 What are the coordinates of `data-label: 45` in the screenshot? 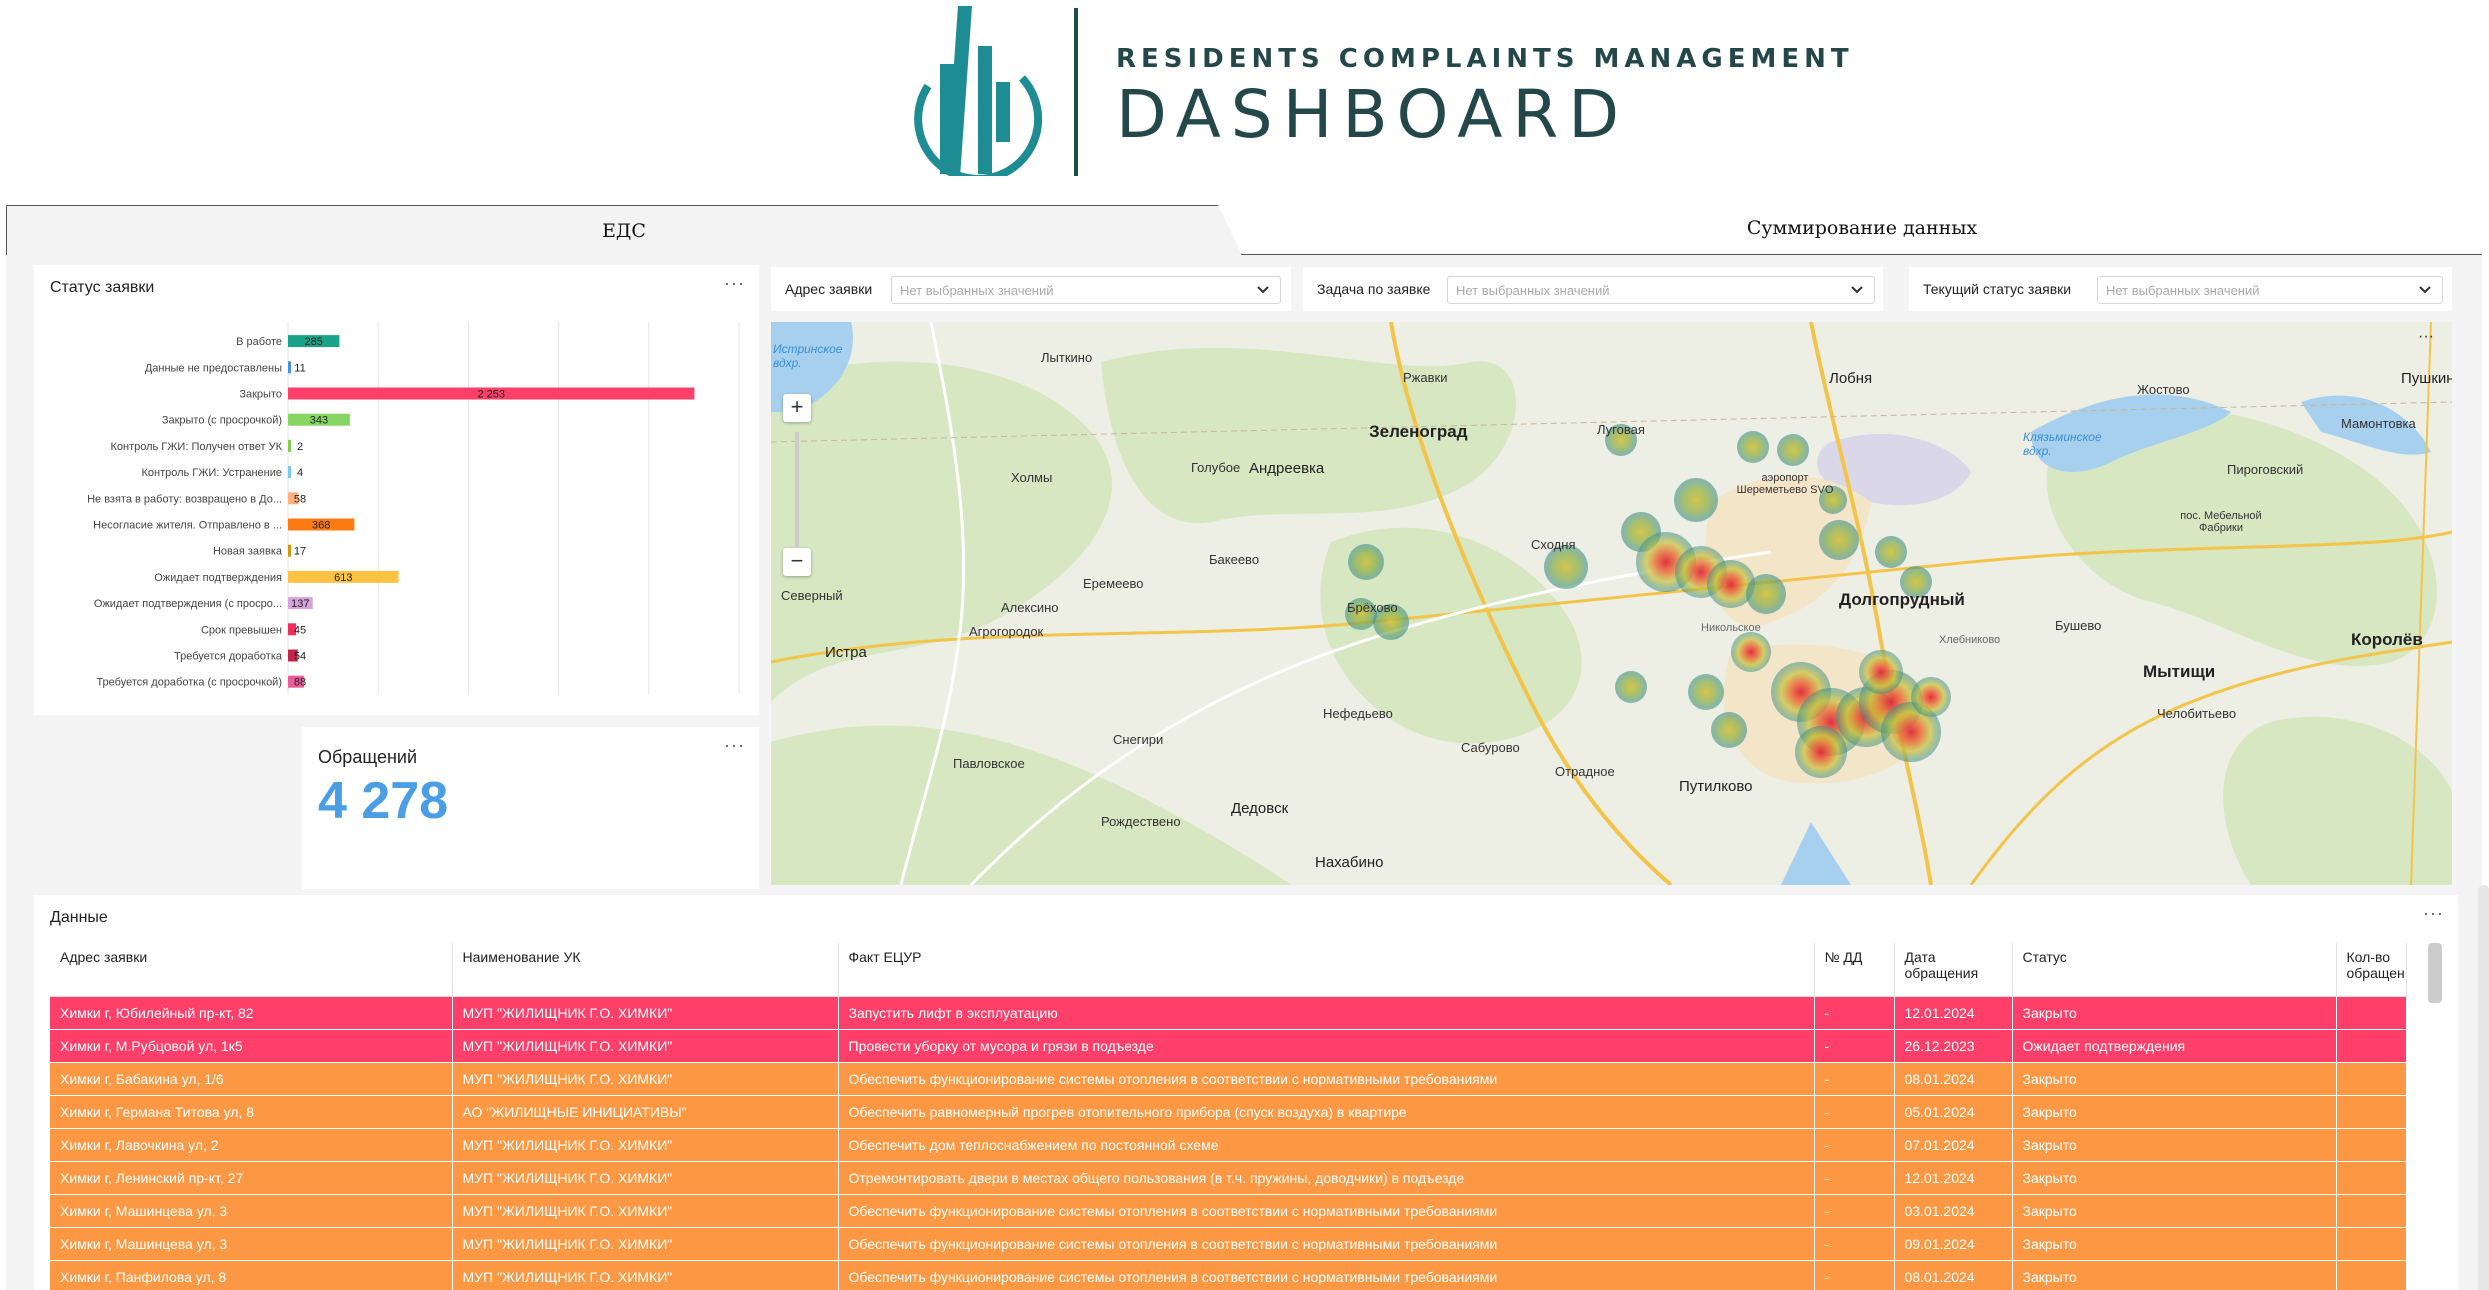 It's located at (300, 630).